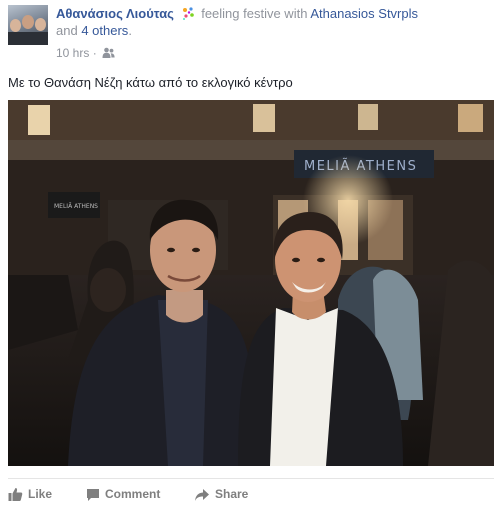  Describe the element at coordinates (202, 495) in the screenshot. I see `share-arrow-icon` at that location.